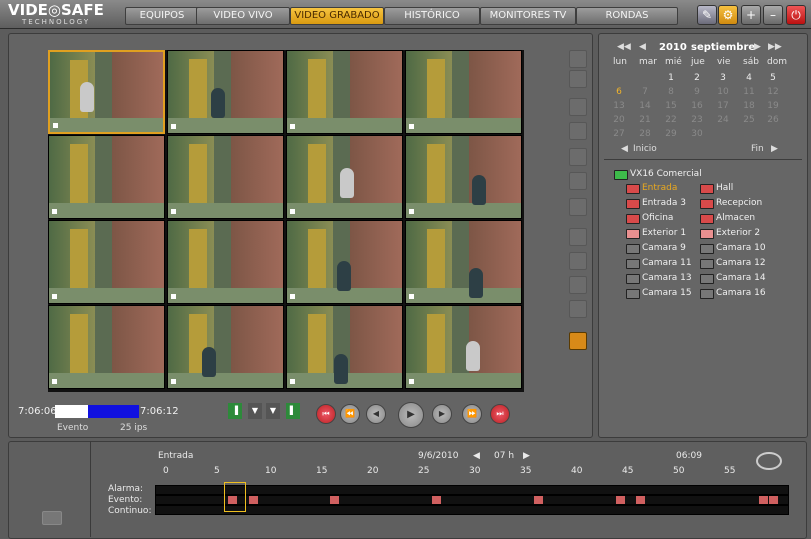 This screenshot has width=811, height=539. Describe the element at coordinates (619, 92) in the screenshot. I see `calendar-day: 6` at that location.